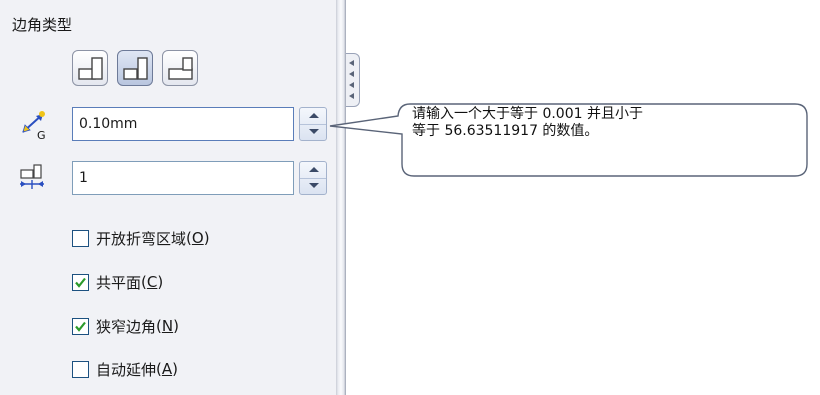 This screenshot has height=395, width=820. What do you see at coordinates (604, 123) in the screenshot?
I see `tooltip-text: 请输入一个大于等于 0.001 并且小于 等于 56.63511917 的数值。` at bounding box center [604, 123].